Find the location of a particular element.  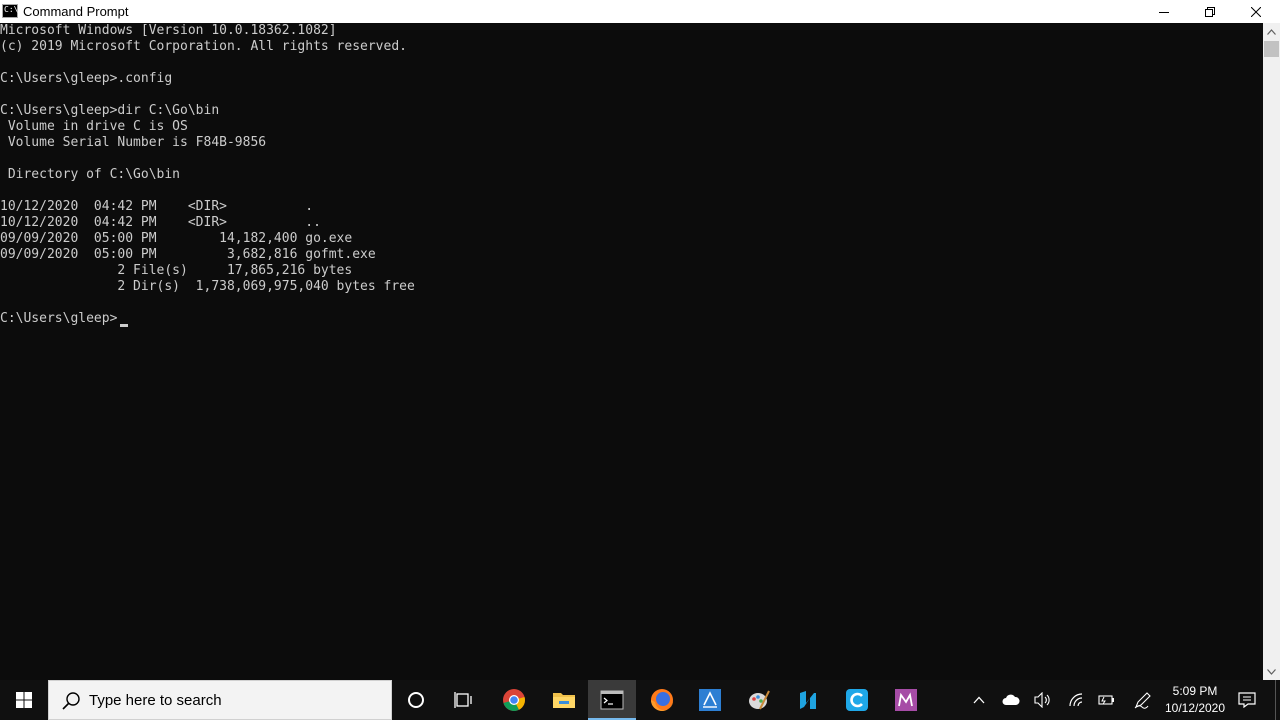

chrome-icon is located at coordinates (514, 700).